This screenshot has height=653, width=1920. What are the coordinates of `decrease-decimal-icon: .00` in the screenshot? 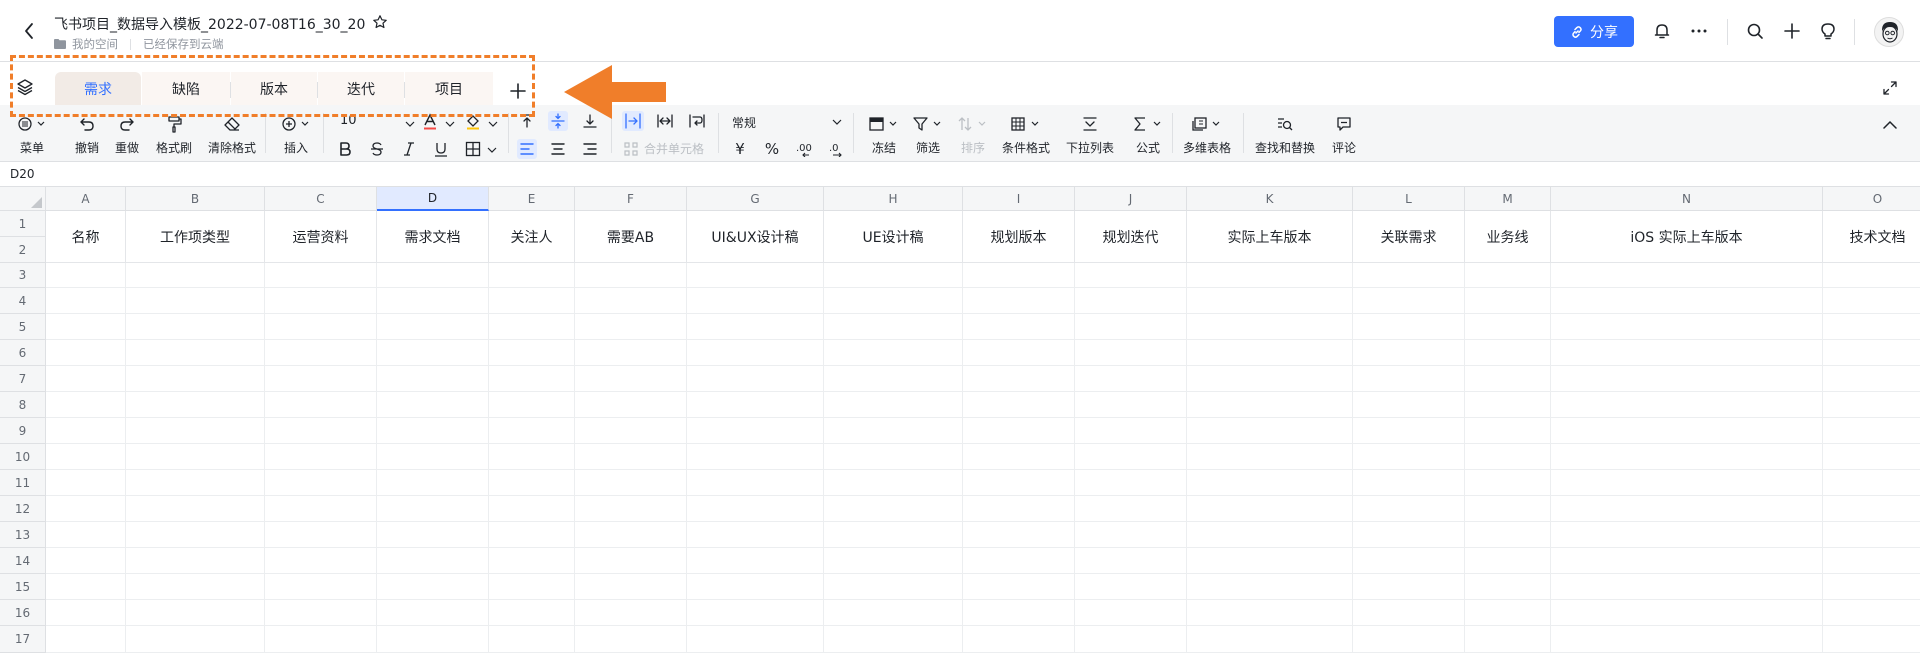 It's located at (804, 149).